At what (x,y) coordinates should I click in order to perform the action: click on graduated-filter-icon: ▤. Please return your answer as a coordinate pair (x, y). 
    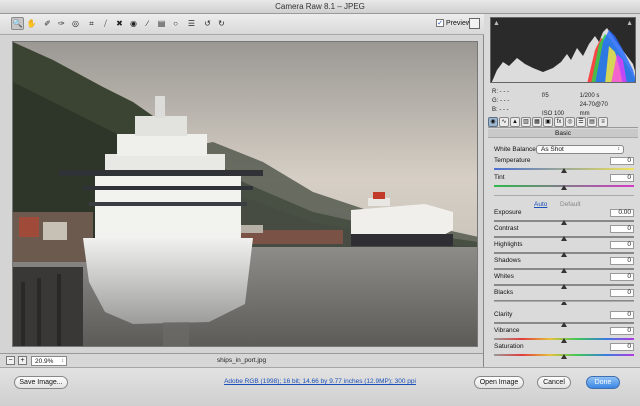
    Looking at the image, I should click on (161, 23).